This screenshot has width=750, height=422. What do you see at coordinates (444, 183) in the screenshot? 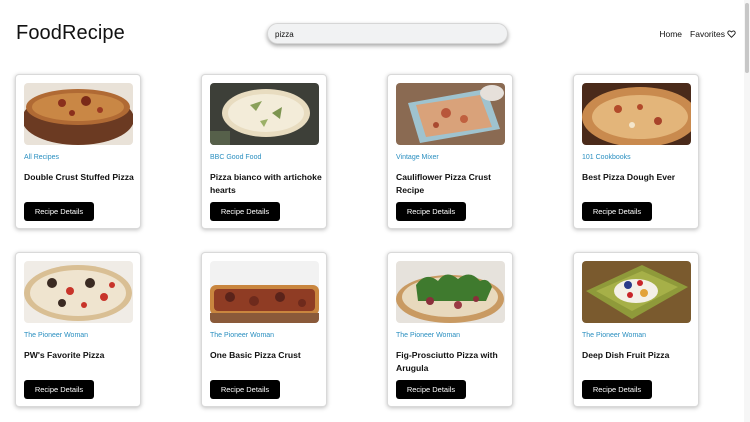
I see `recipe-title: Cauliflower Pizza Crust Recipe` at bounding box center [444, 183].